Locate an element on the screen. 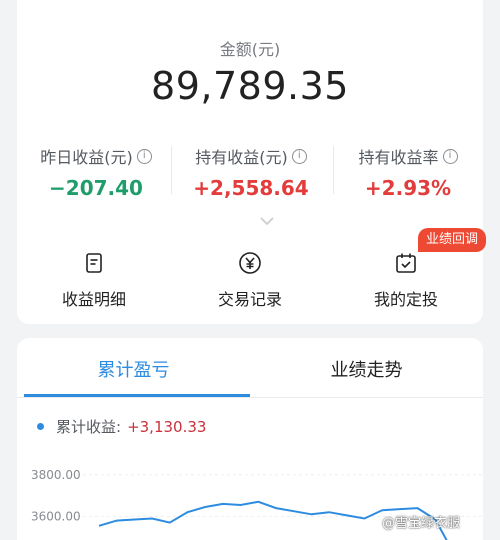 The image size is (500, 540). stat-holding-earnings: 持有收益(元) i +2,558.64 is located at coordinates (251, 172).